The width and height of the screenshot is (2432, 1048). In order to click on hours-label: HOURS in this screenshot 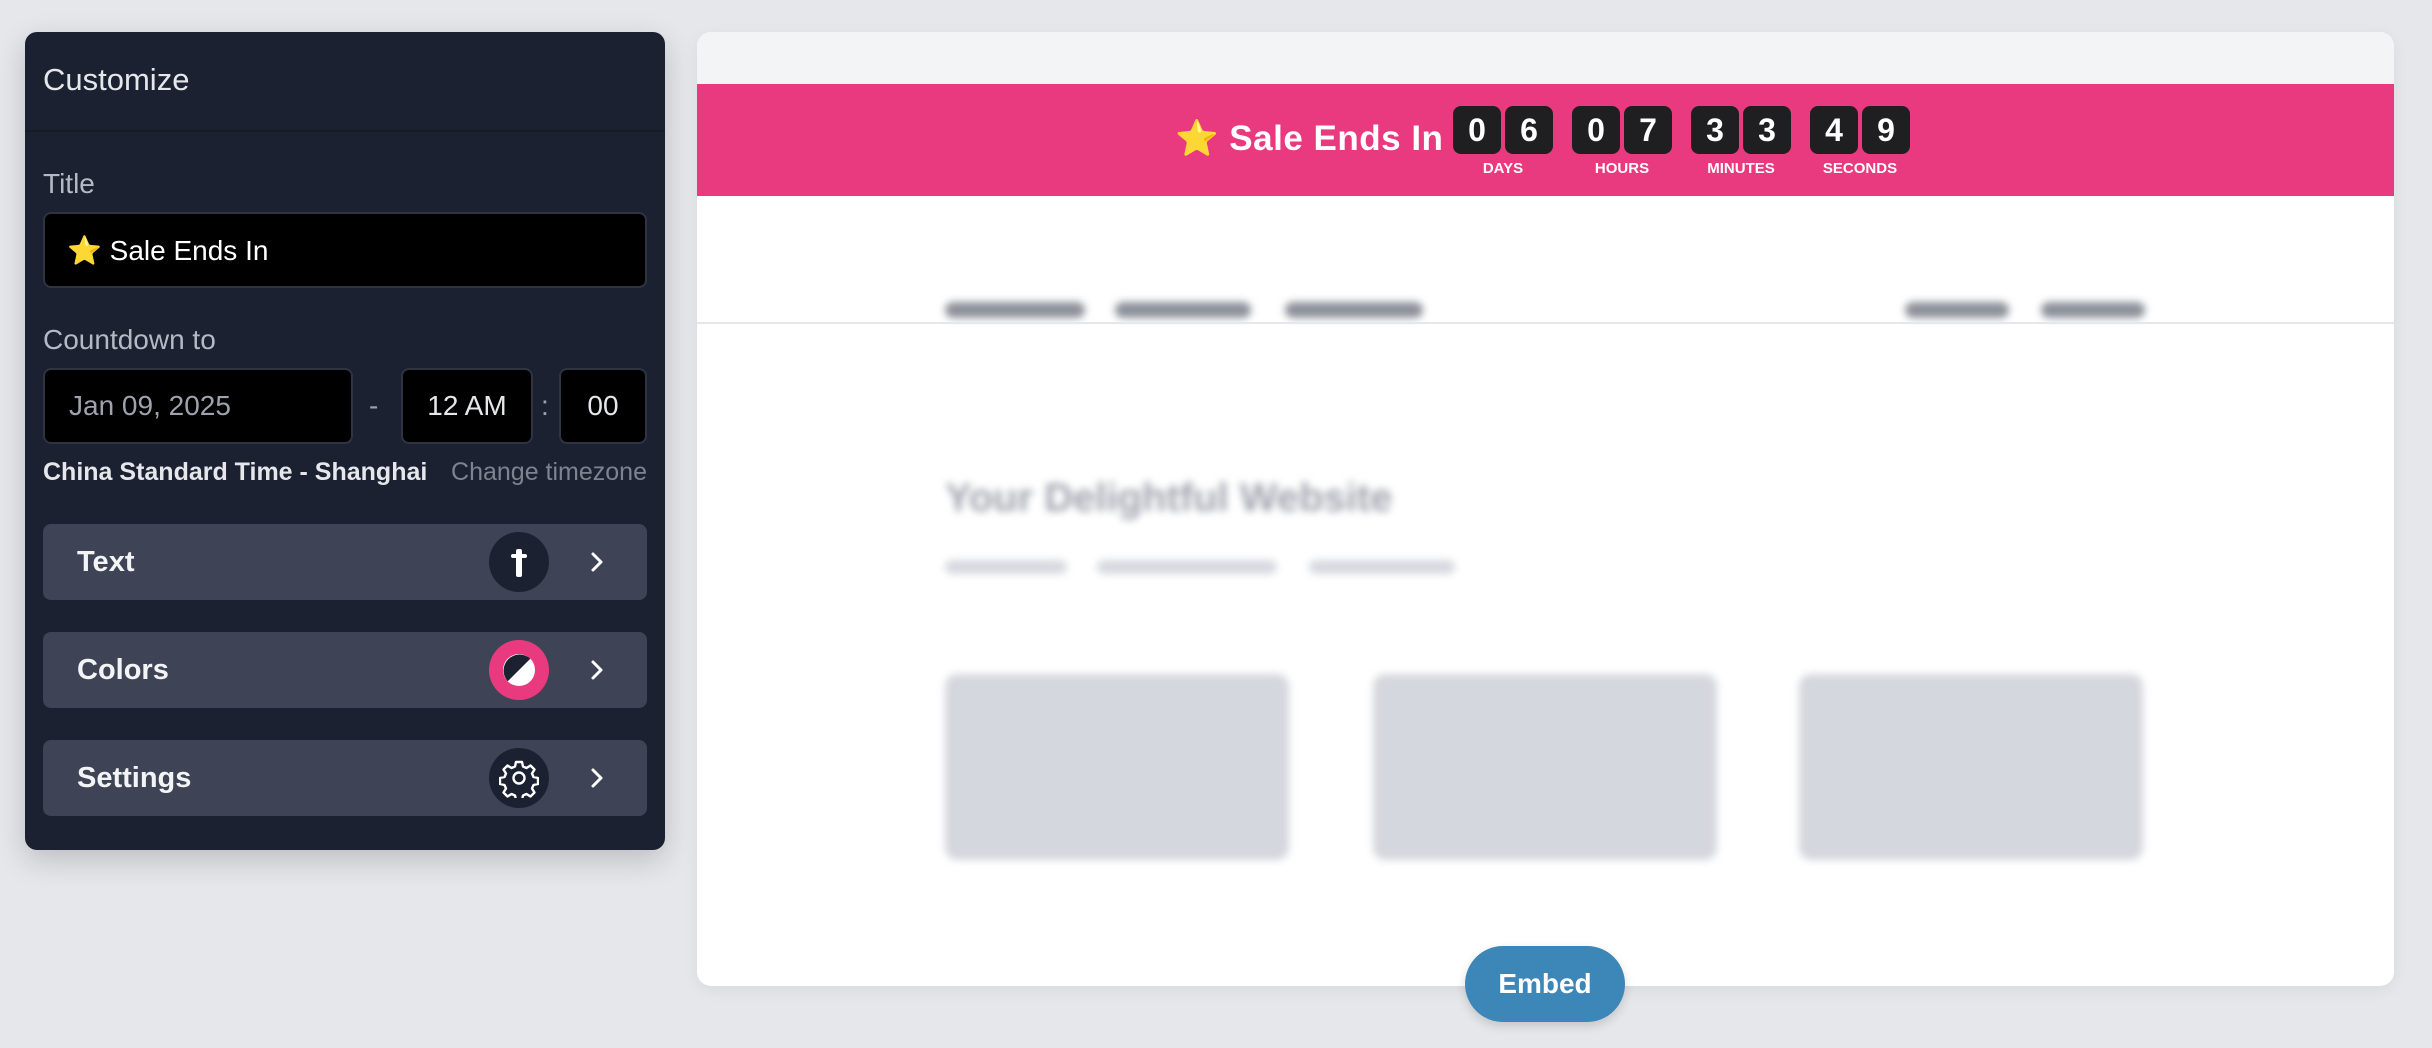, I will do `click(1622, 168)`.